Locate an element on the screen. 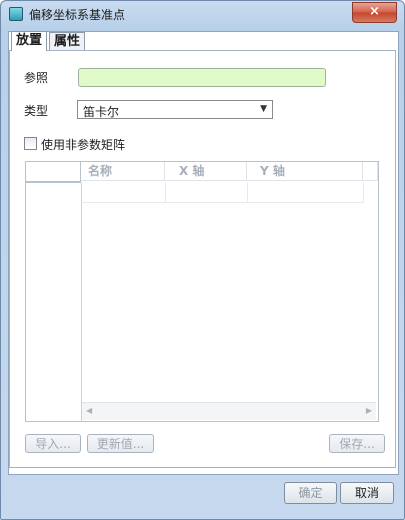 Image resolution: width=405 pixels, height=520 pixels. tab-properties: 属性 is located at coordinates (67, 41).